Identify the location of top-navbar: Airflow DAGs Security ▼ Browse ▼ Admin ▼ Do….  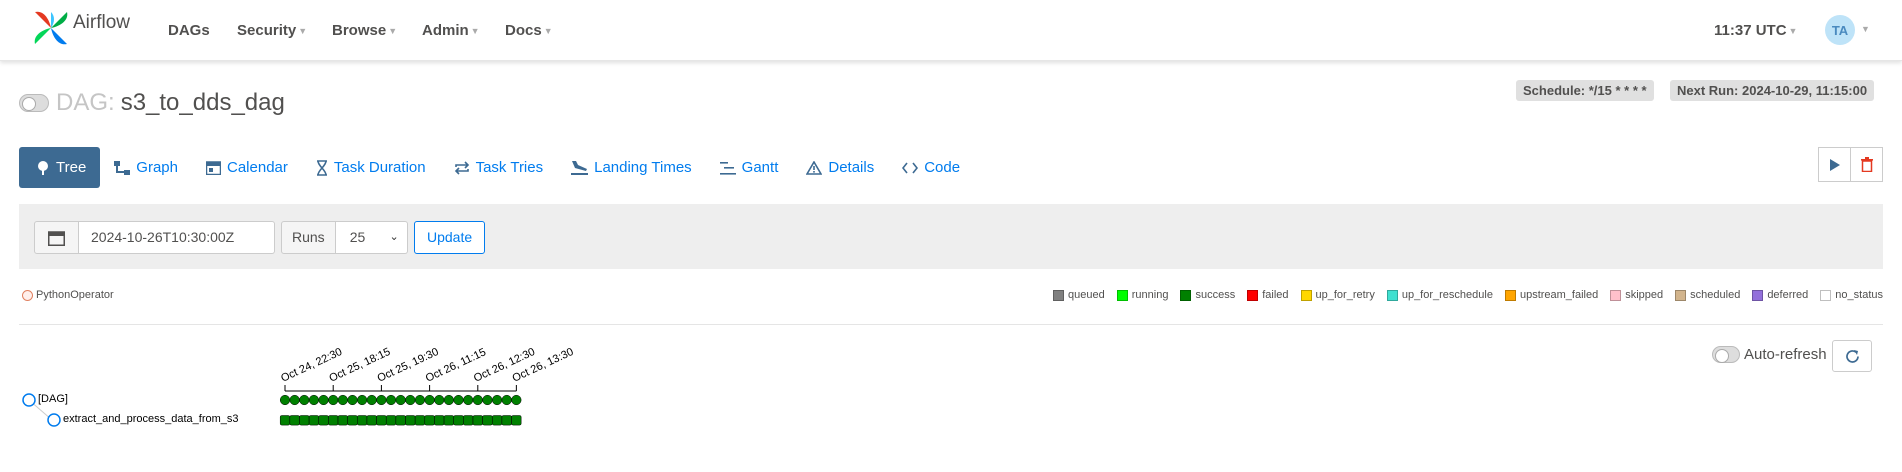
(951, 30).